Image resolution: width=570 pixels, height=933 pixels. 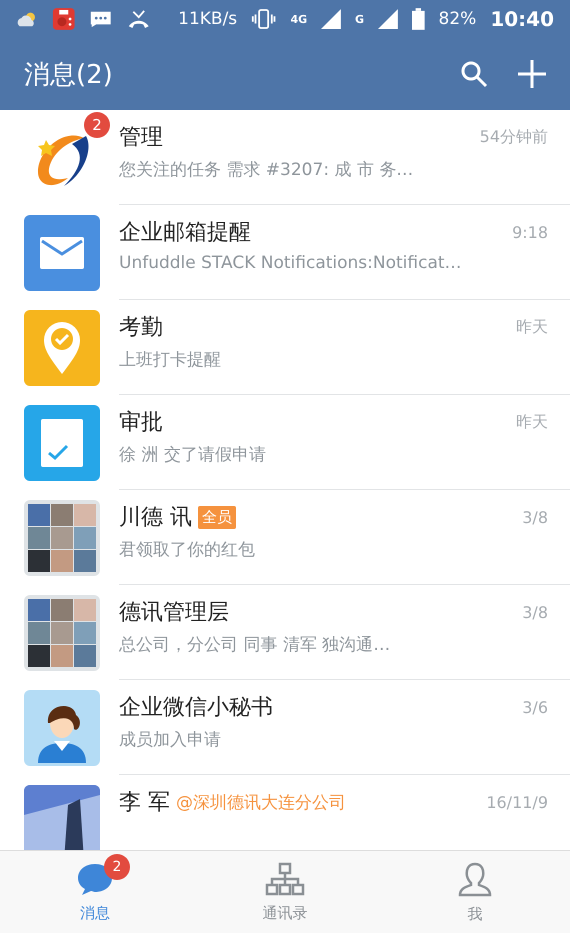 What do you see at coordinates (141, 423) in the screenshot?
I see `conversation-title: 审批` at bounding box center [141, 423].